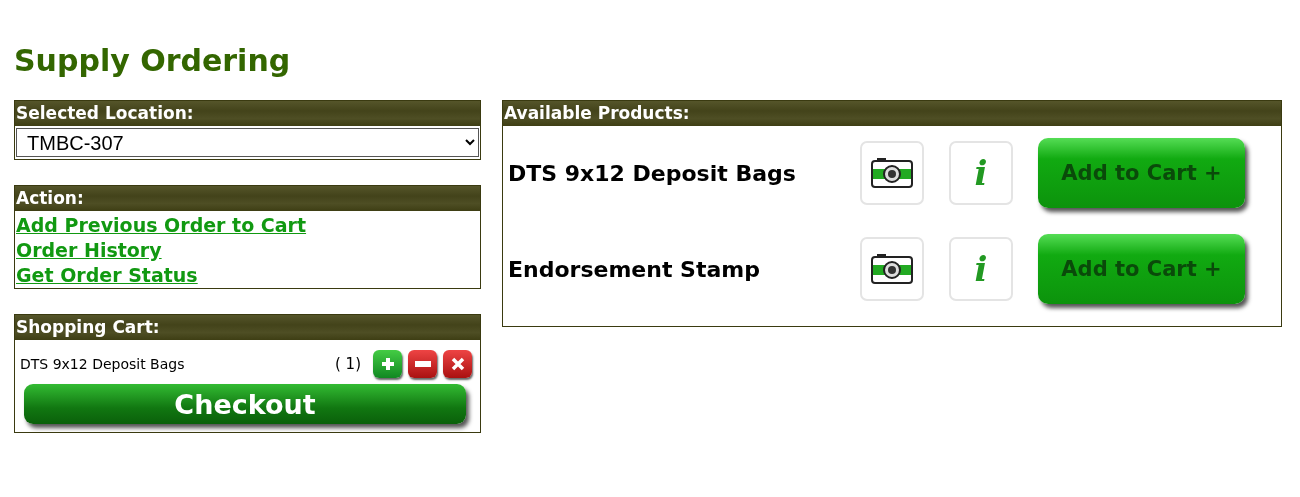  Describe the element at coordinates (348, 364) in the screenshot. I see `cart-item-quantity: ( 1)` at that location.